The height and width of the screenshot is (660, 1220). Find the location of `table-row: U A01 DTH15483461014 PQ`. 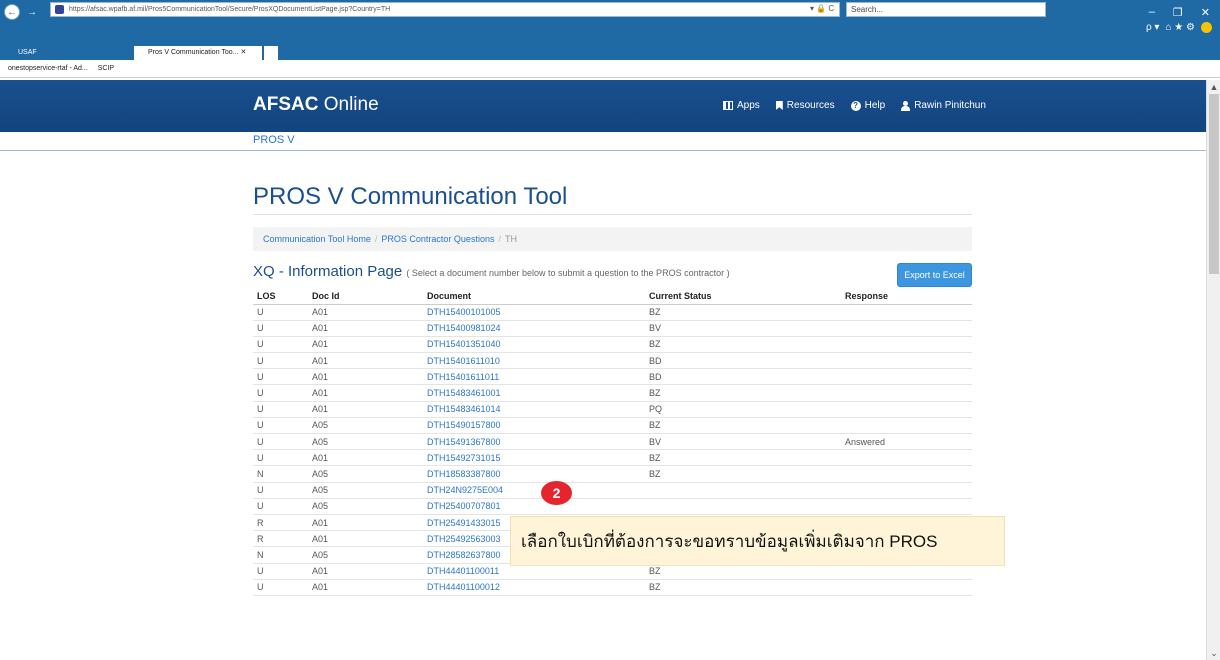

table-row: U A01 DTH15483461014 PQ is located at coordinates (612, 409).